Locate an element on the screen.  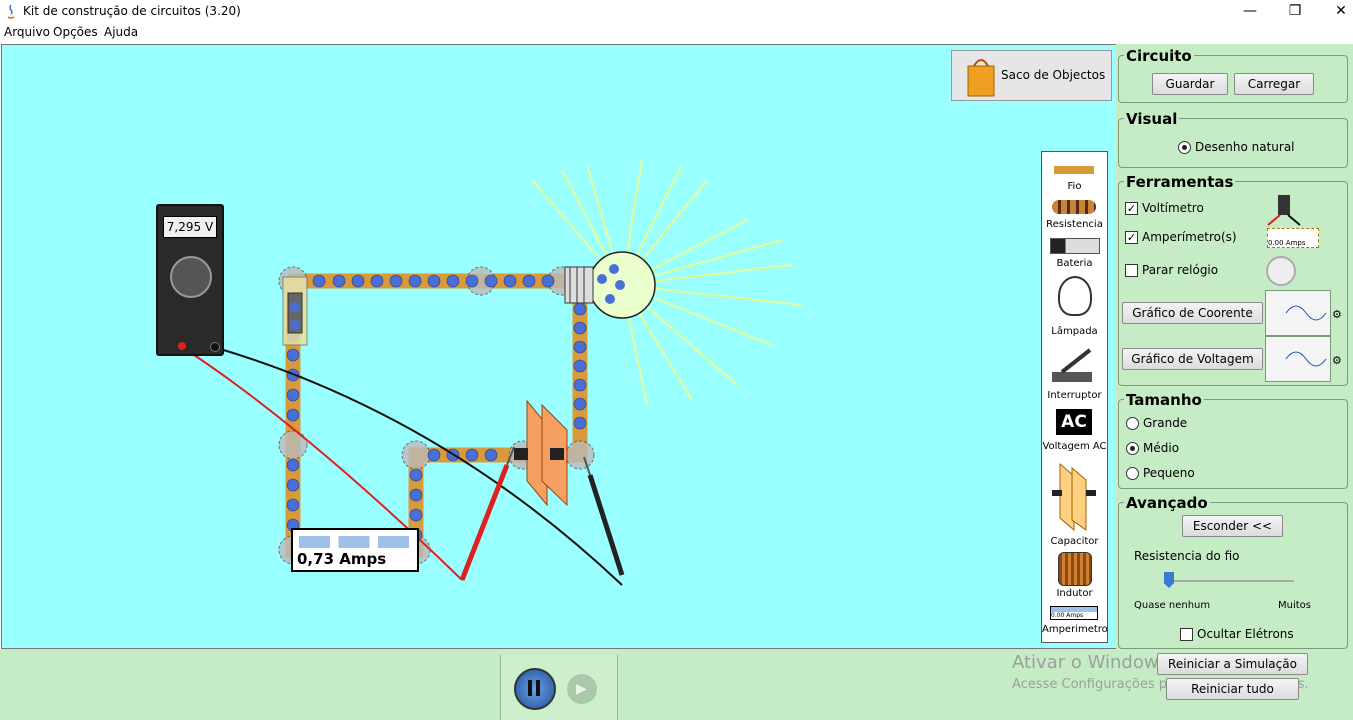
tool-interruptor-label: Interruptor is located at coordinates (1074, 395).